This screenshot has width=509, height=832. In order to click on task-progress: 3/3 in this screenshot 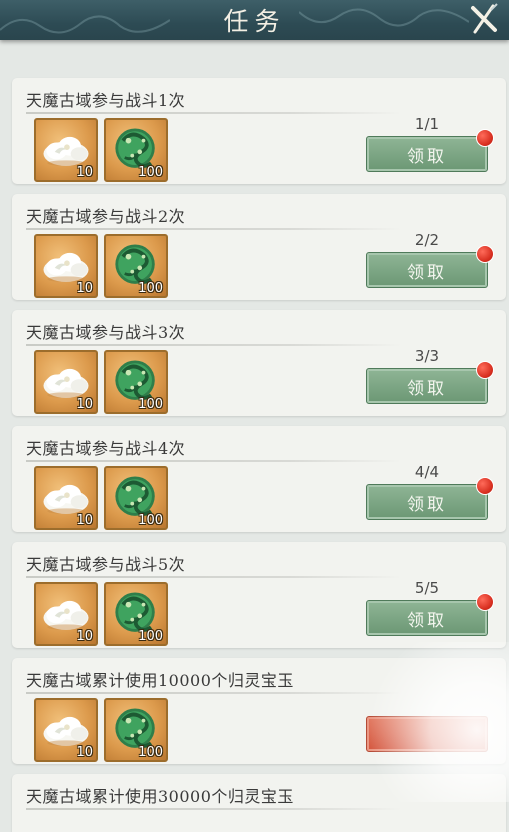, I will do `click(427, 356)`.